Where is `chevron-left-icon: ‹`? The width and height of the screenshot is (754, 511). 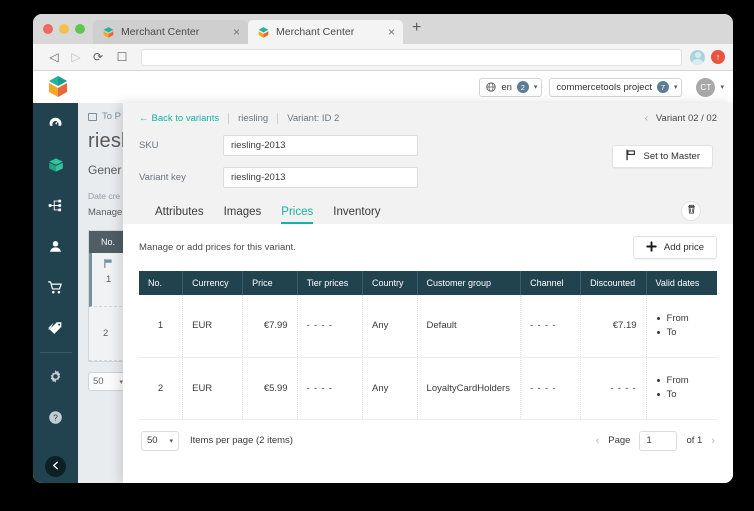 chevron-left-icon: ‹ is located at coordinates (646, 118).